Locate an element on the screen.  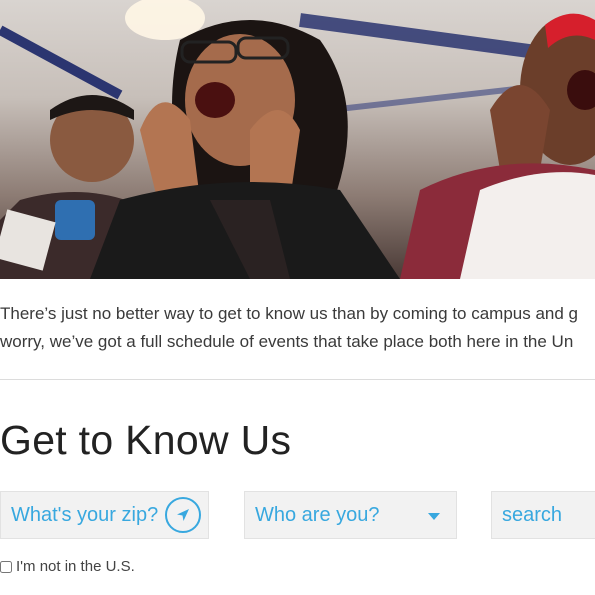
zip-input: What's your zip? is located at coordinates (104, 515).